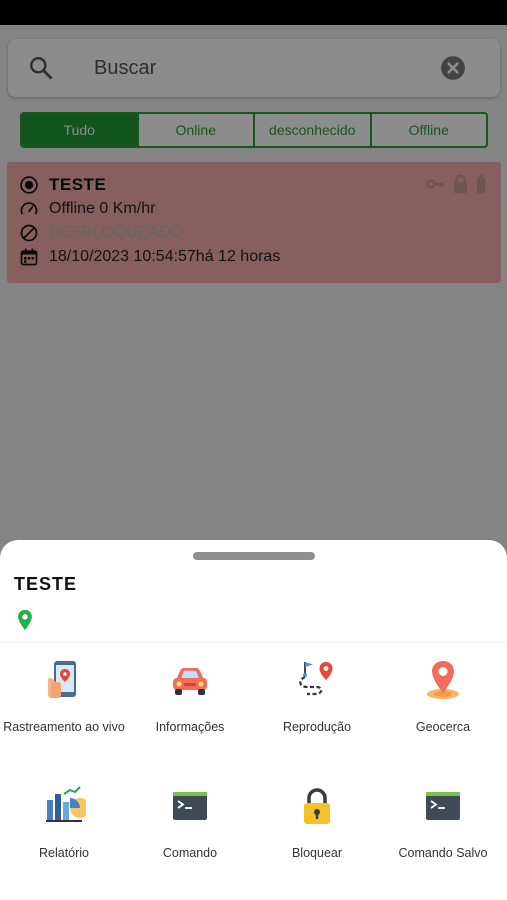 The image size is (507, 900). What do you see at coordinates (190, 822) in the screenshot?
I see `action-comando: Comando` at bounding box center [190, 822].